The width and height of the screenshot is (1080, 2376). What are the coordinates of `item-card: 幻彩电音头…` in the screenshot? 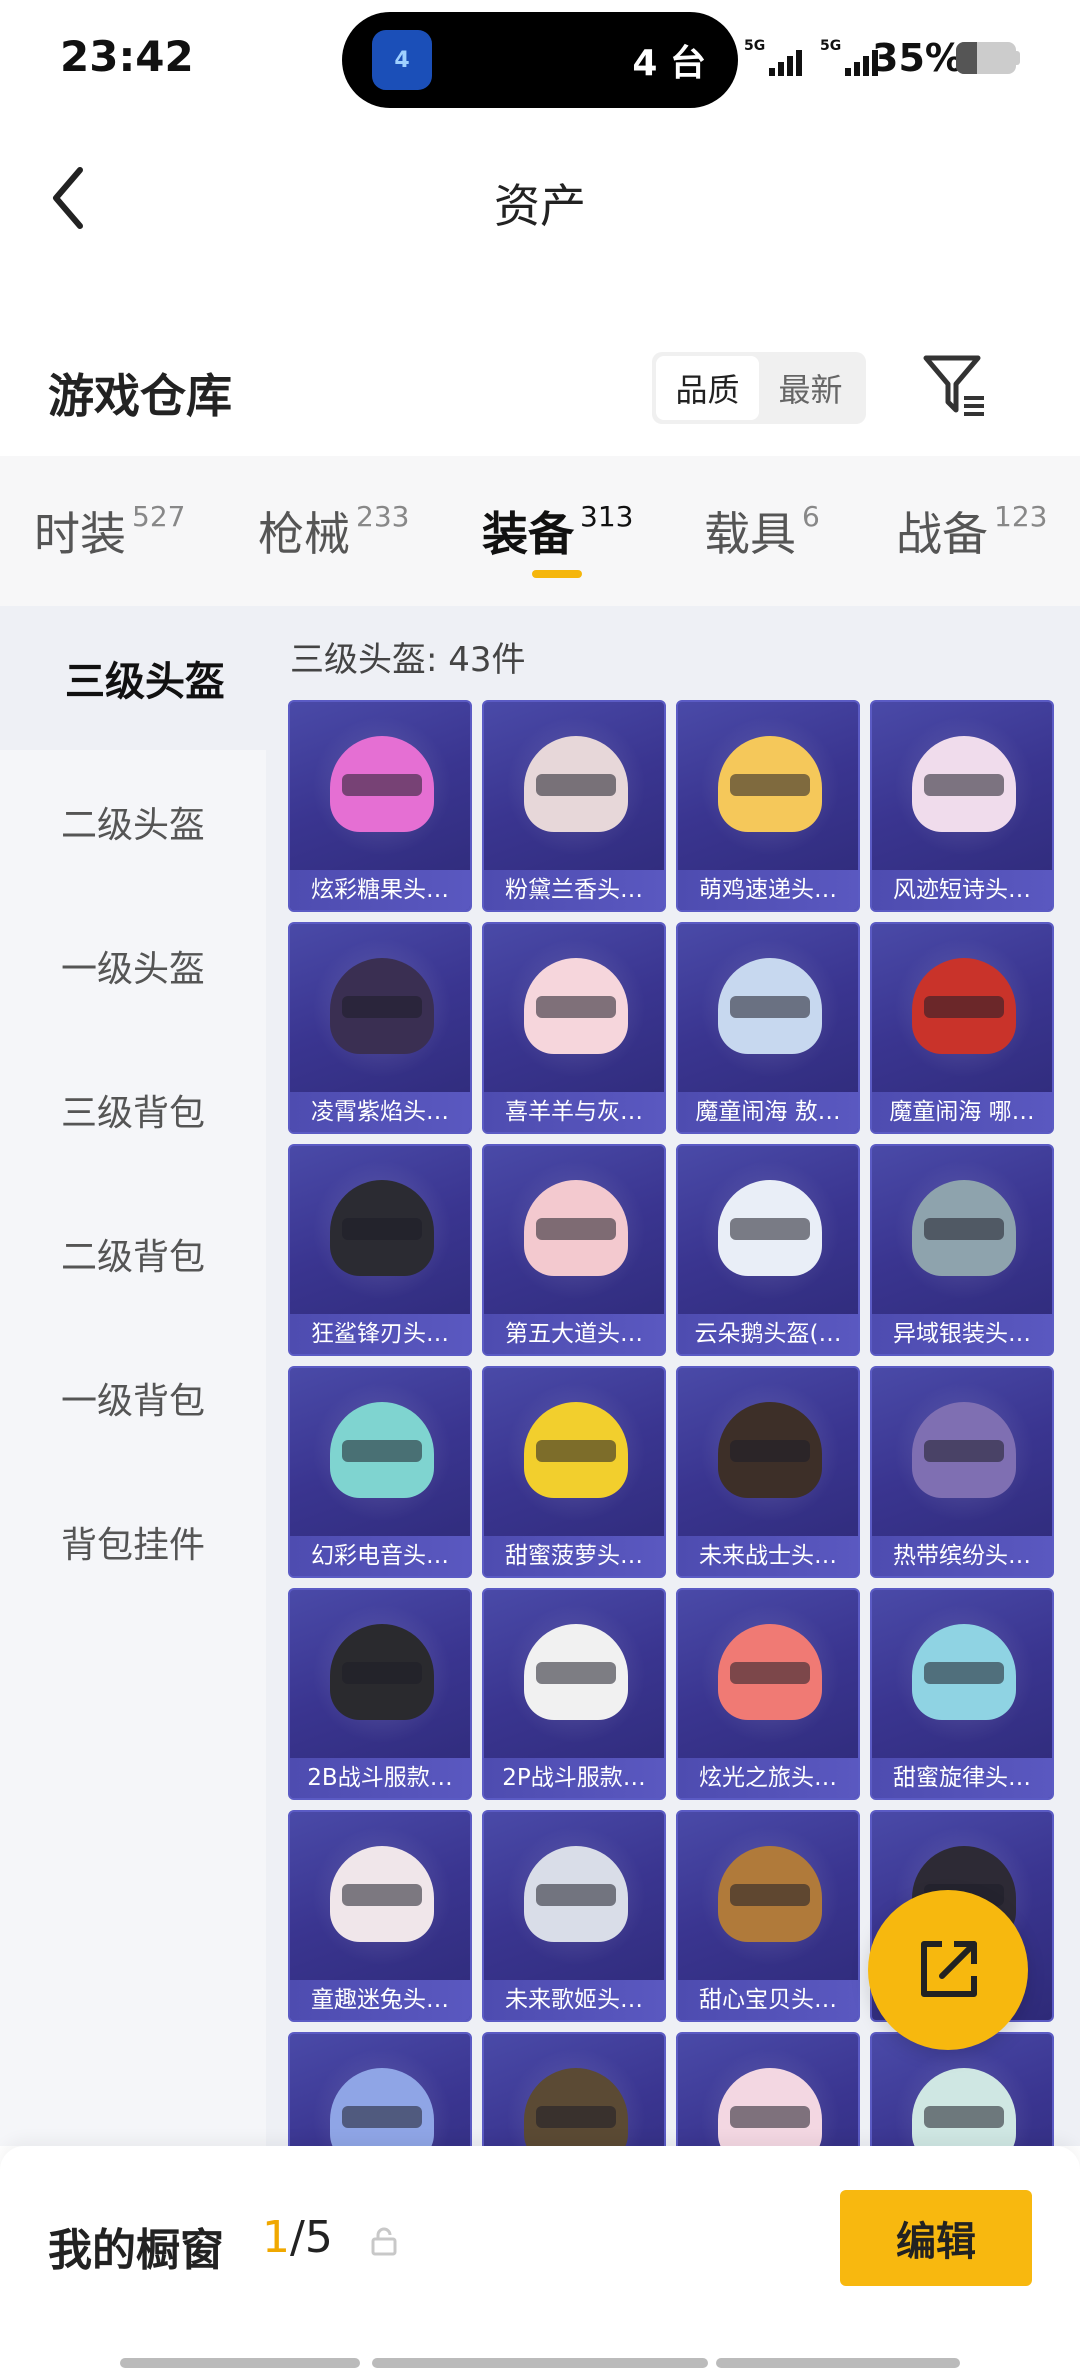 It's located at (380, 1472).